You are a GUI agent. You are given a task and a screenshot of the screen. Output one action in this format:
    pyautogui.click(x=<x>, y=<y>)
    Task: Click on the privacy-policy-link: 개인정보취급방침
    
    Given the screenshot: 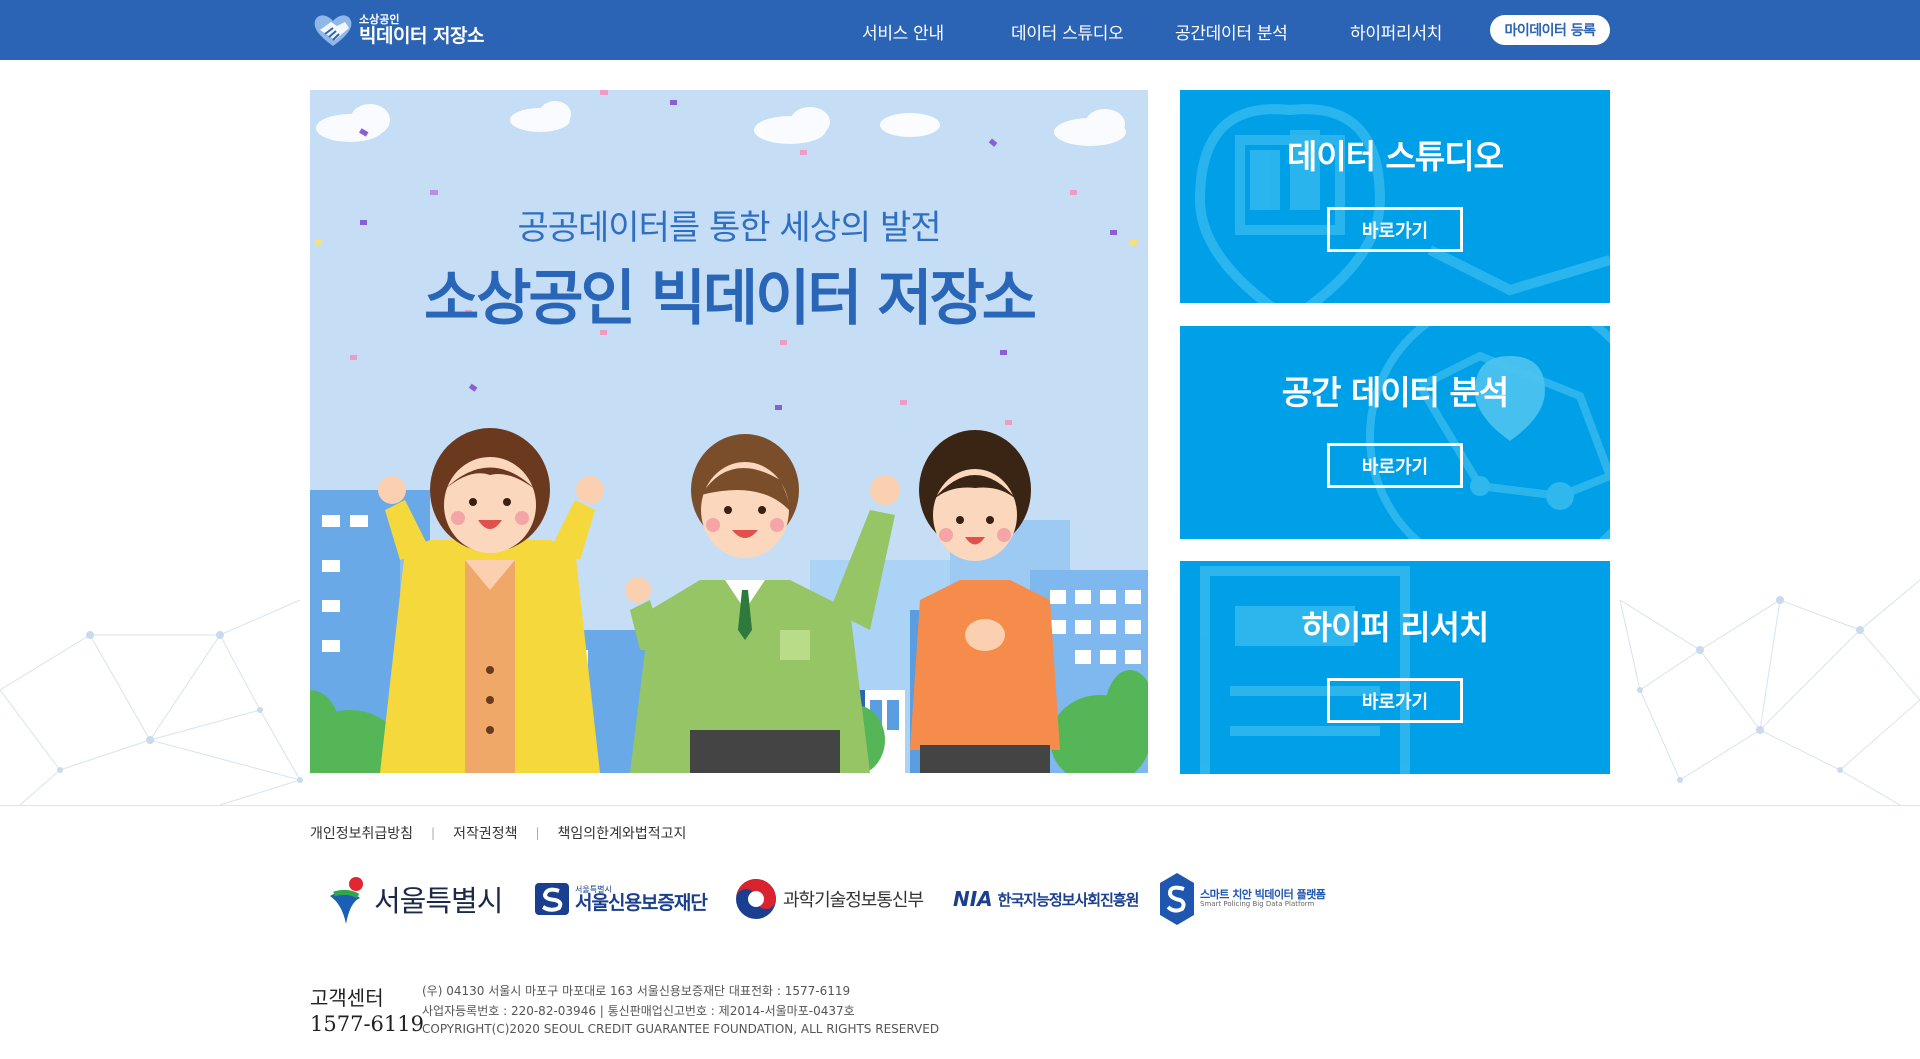 What is the action you would take?
    pyautogui.click(x=361, y=833)
    